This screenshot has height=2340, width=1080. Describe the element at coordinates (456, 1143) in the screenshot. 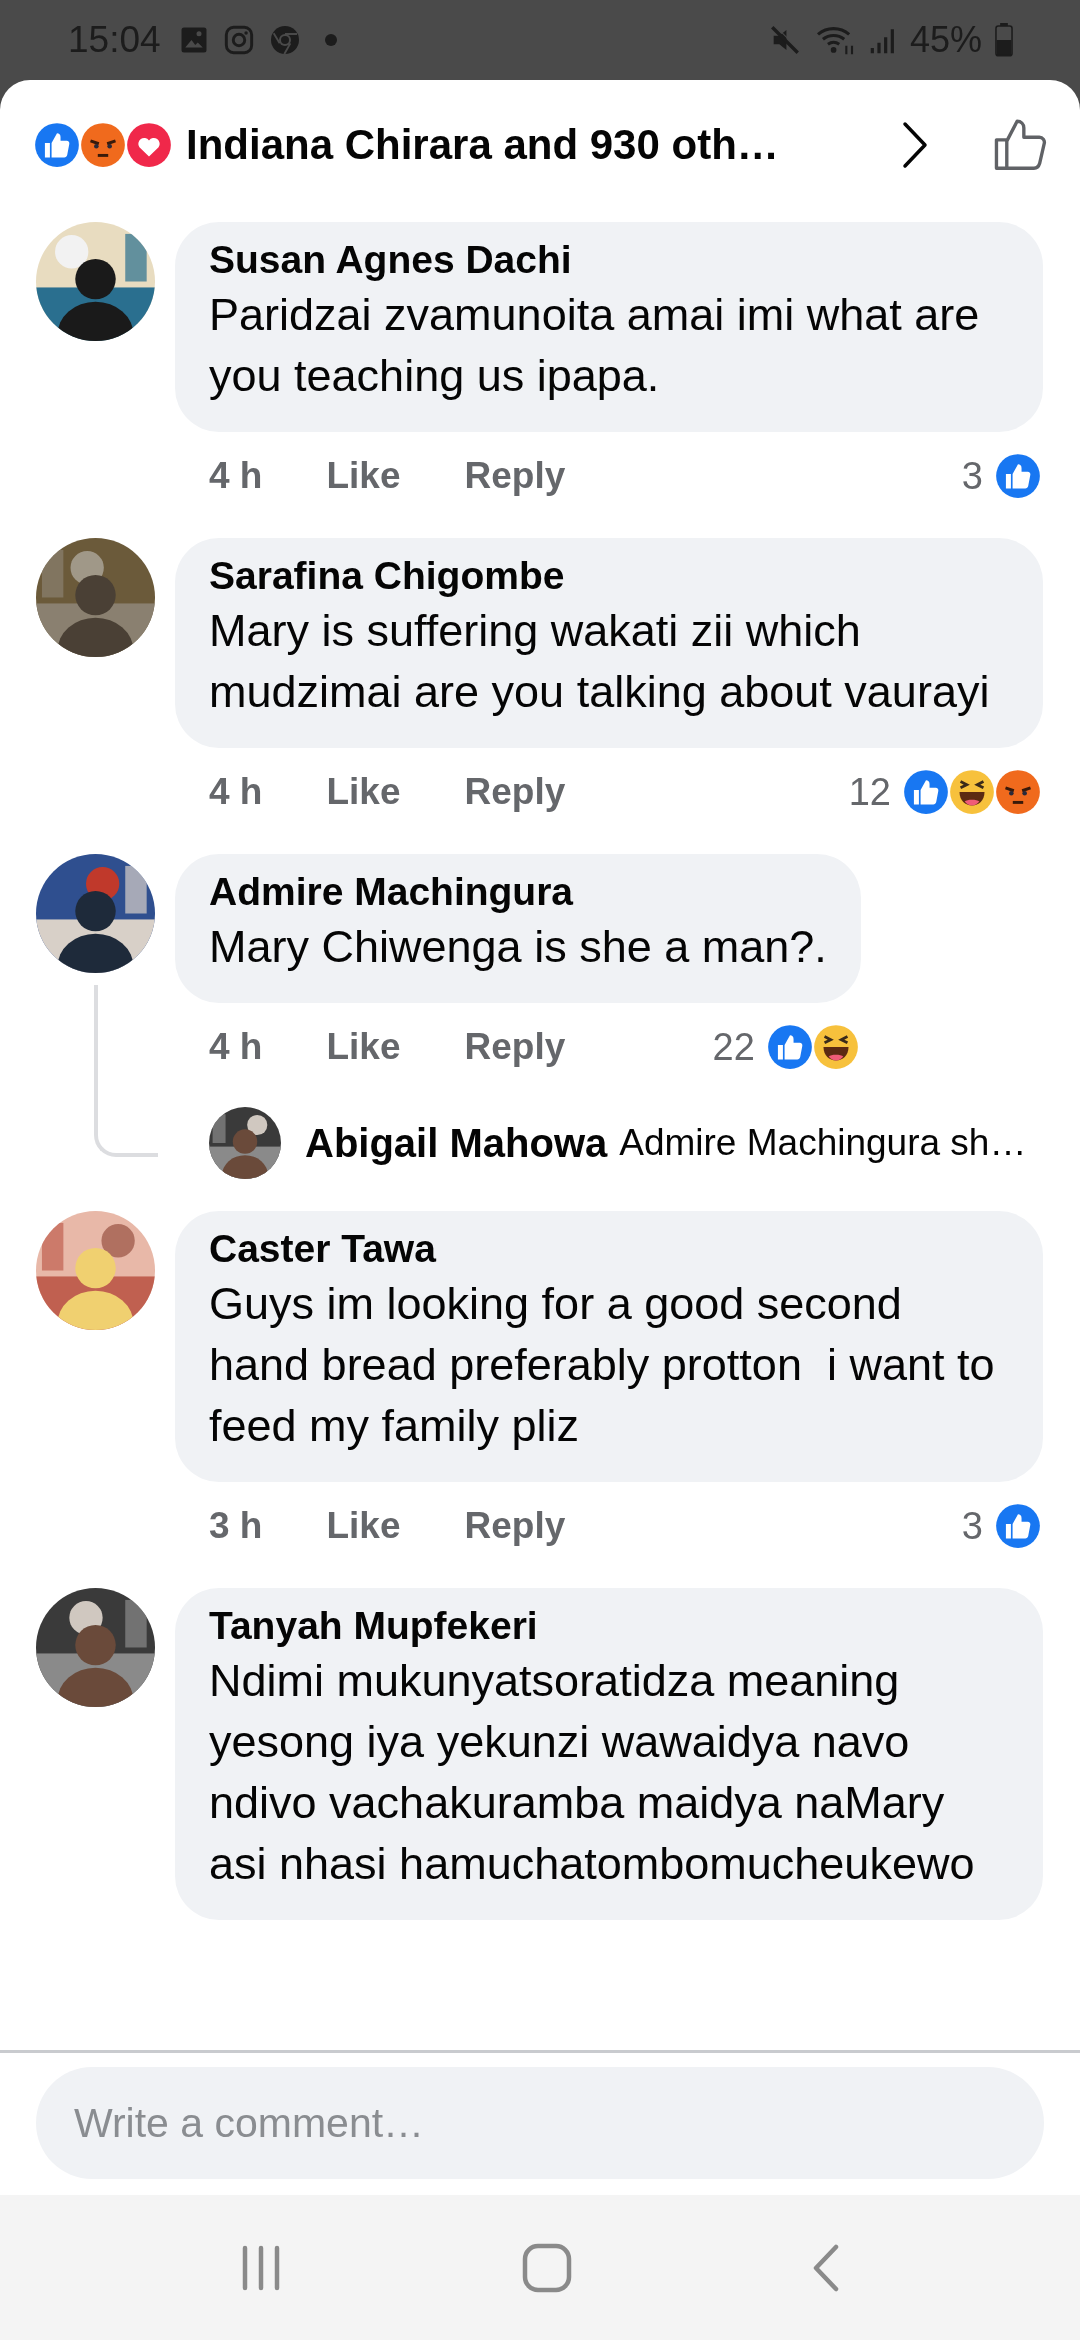

I see `reply-author: Abigail Mahowa` at that location.